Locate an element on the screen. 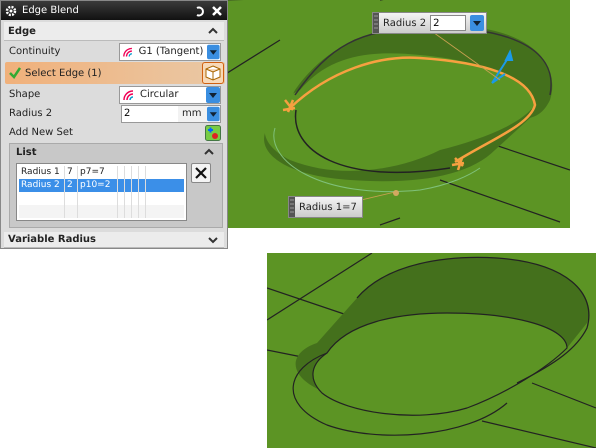  section-header: Variable Radius is located at coordinates (114, 240).